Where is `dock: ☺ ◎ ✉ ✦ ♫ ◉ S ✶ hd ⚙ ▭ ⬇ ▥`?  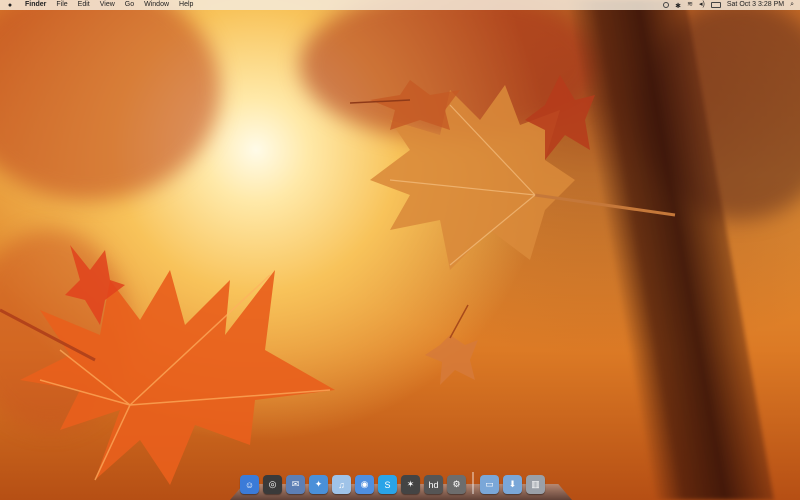 dock: ☺ ◎ ✉ ✦ ♫ ◉ S ✶ hd ⚙ ▭ ⬇ ▥ is located at coordinates (401, 485).